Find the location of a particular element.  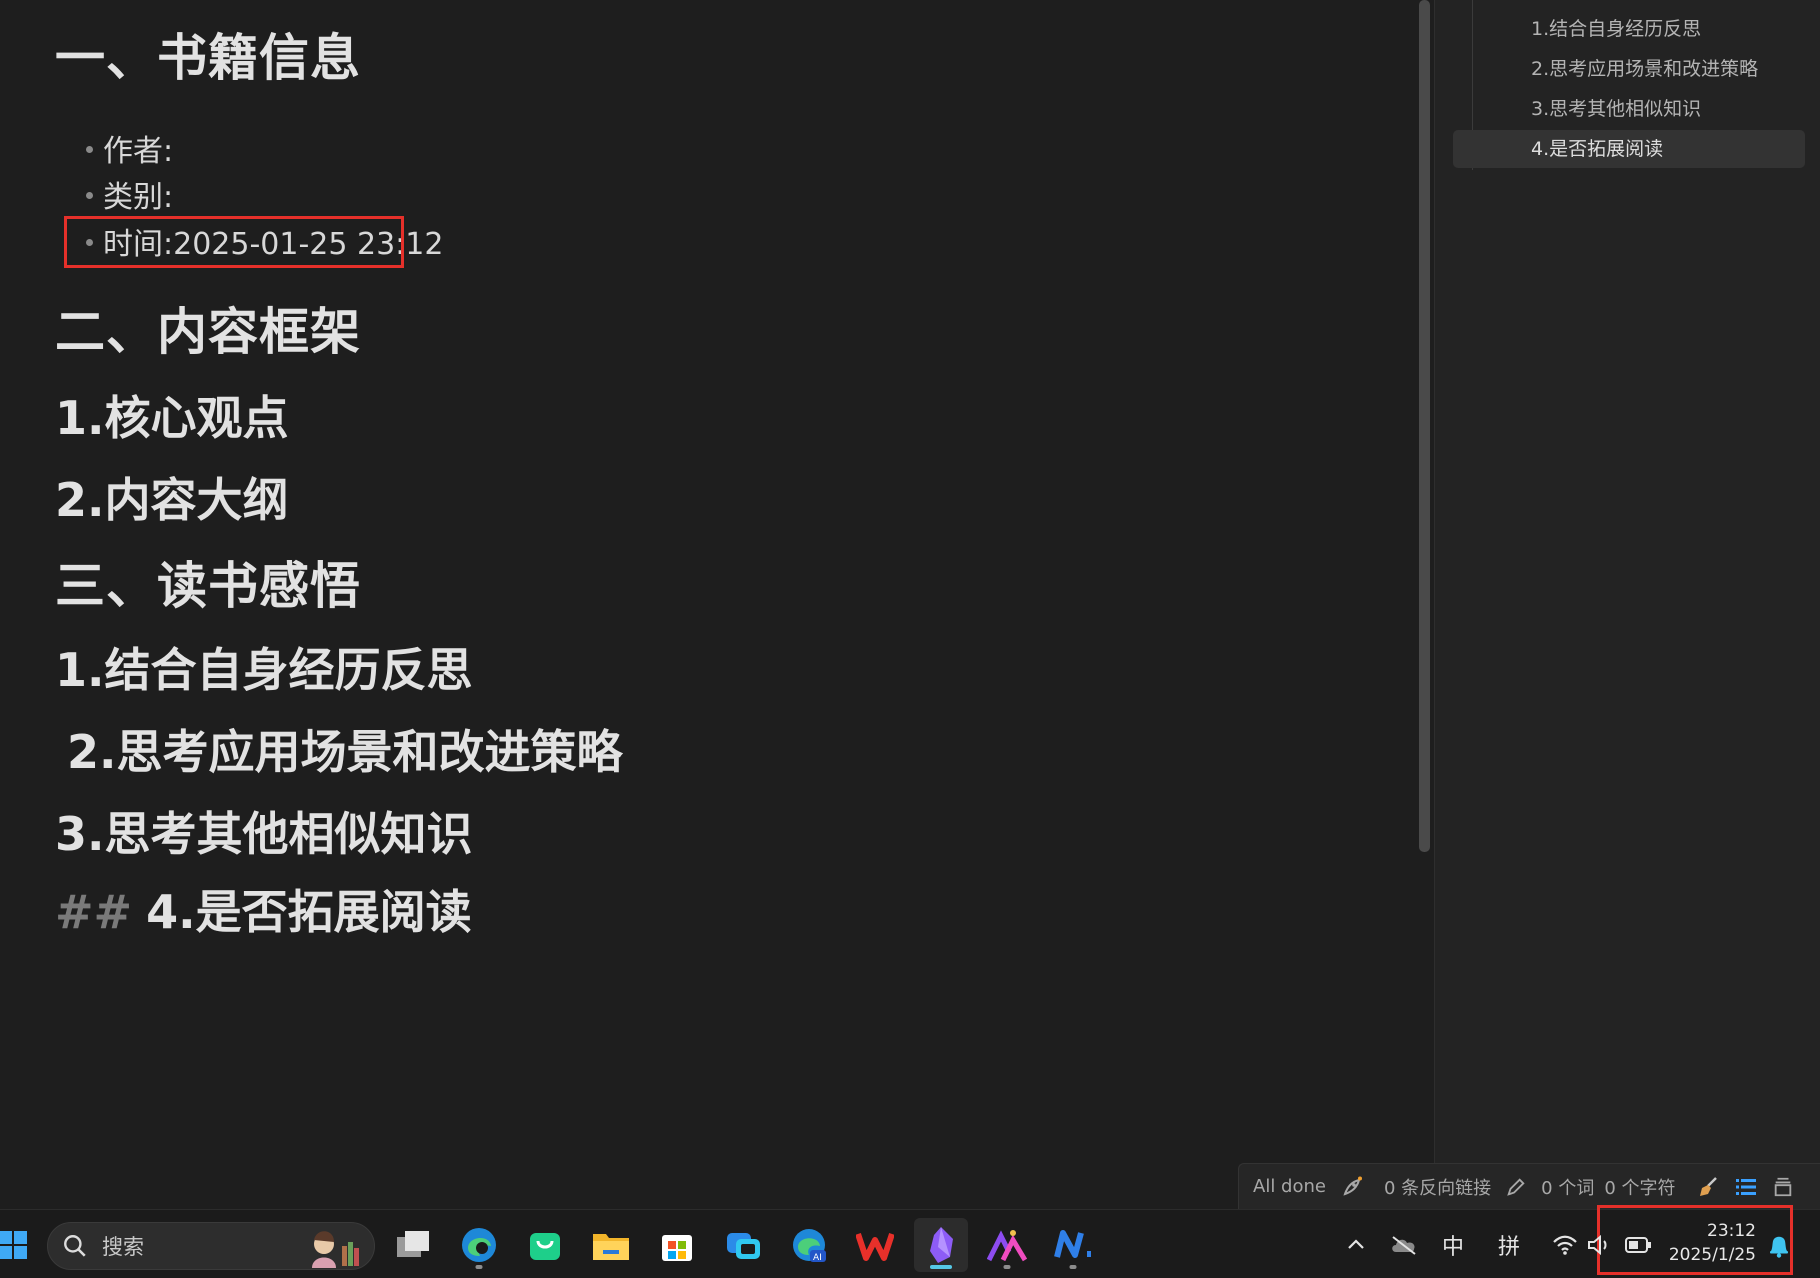

store-icon is located at coordinates (677, 1248).